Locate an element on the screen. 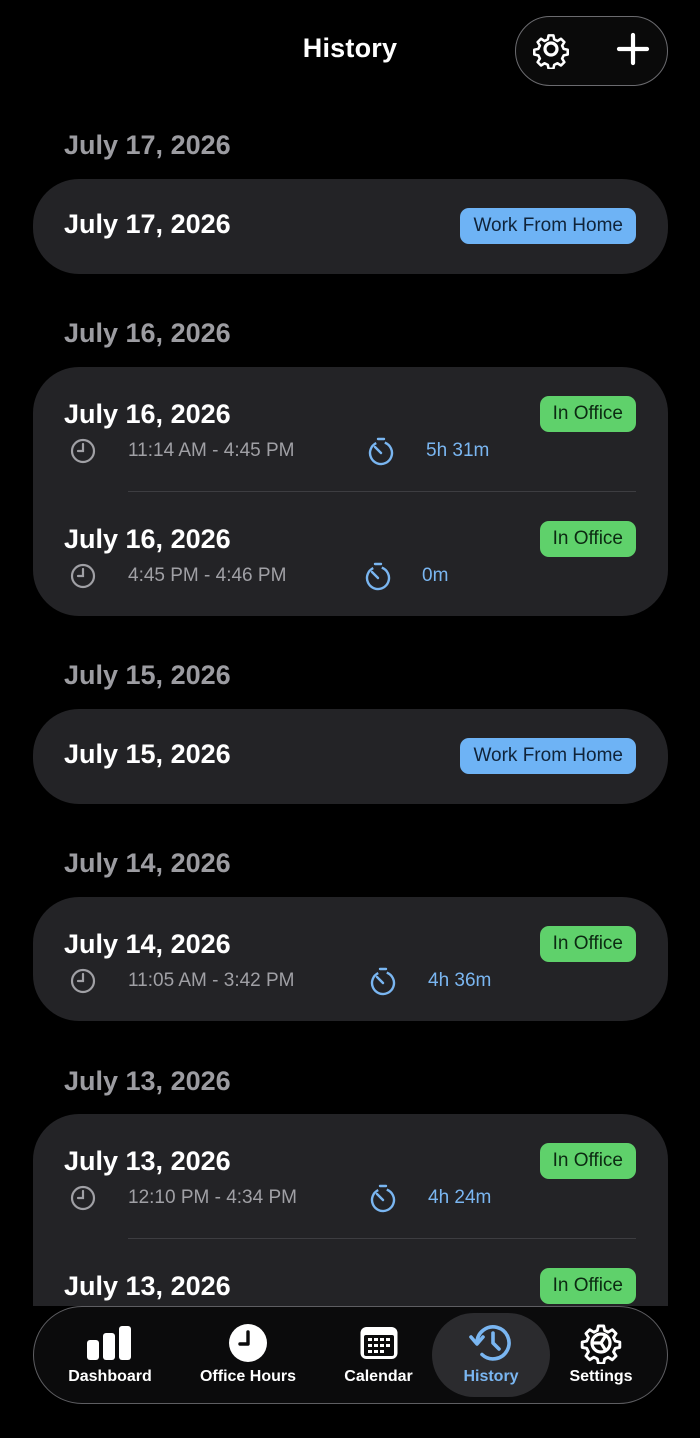  settings-icon is located at coordinates (601, 1345).